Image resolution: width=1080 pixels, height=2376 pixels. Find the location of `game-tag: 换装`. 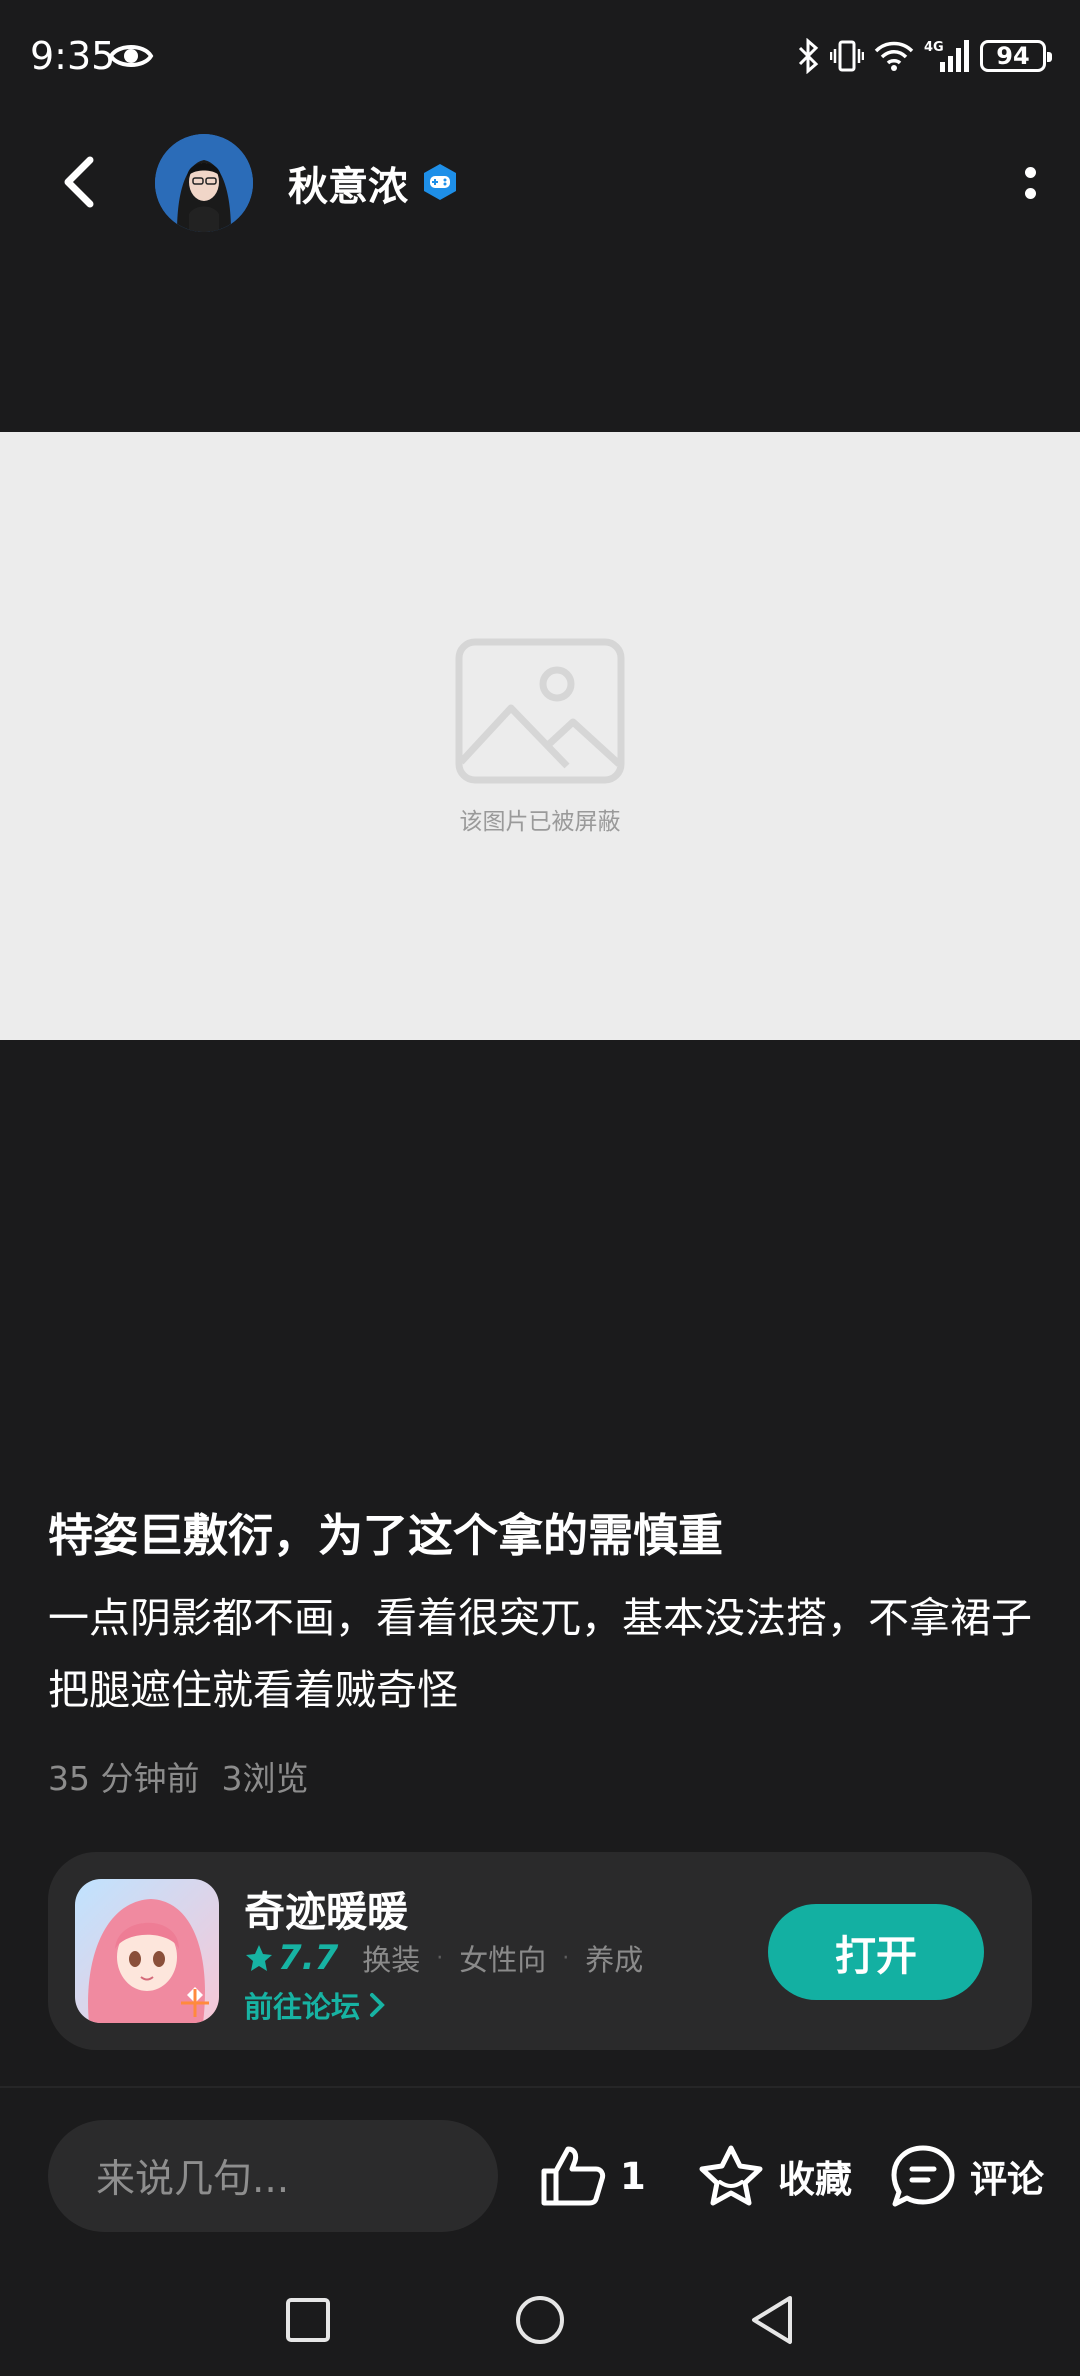

game-tag: 换装 is located at coordinates (391, 1960).